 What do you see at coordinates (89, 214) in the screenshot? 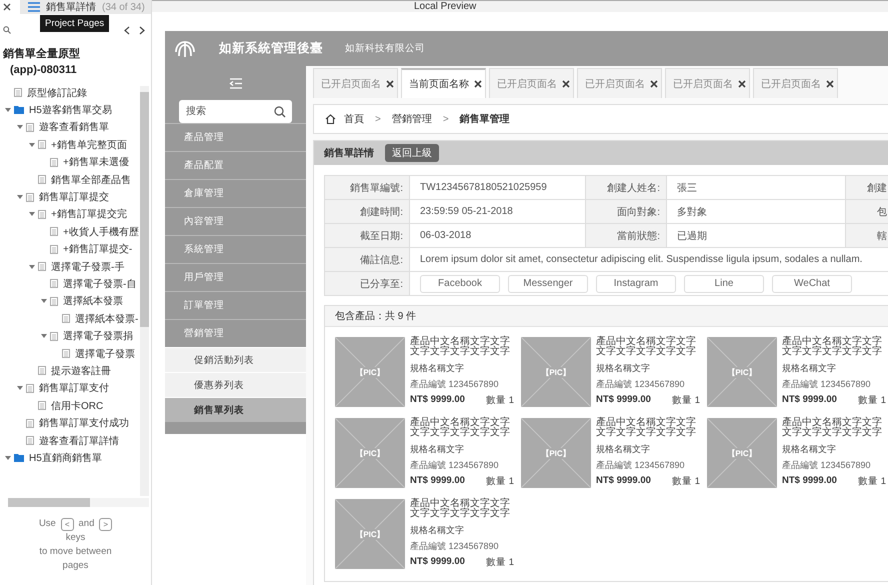
I see `tree-item: +銷售訂單提交完` at bounding box center [89, 214].